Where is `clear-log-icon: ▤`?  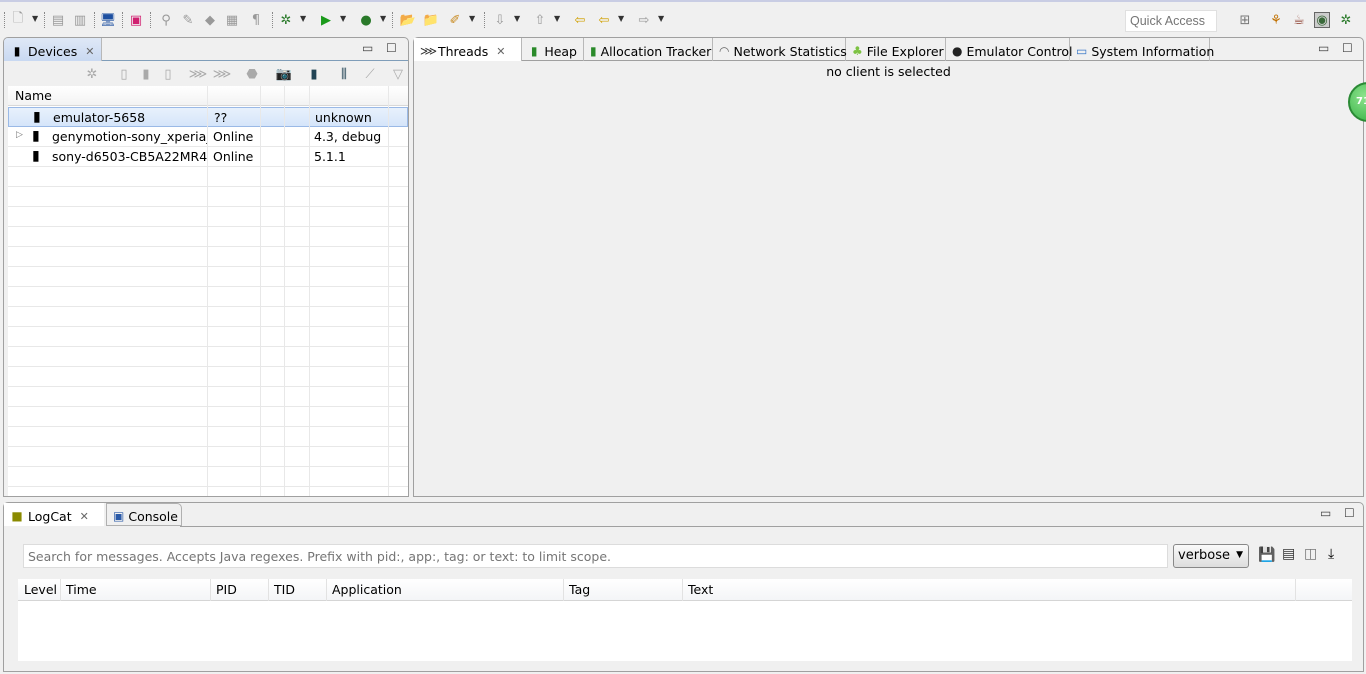 clear-log-icon: ▤ is located at coordinates (1288, 554).